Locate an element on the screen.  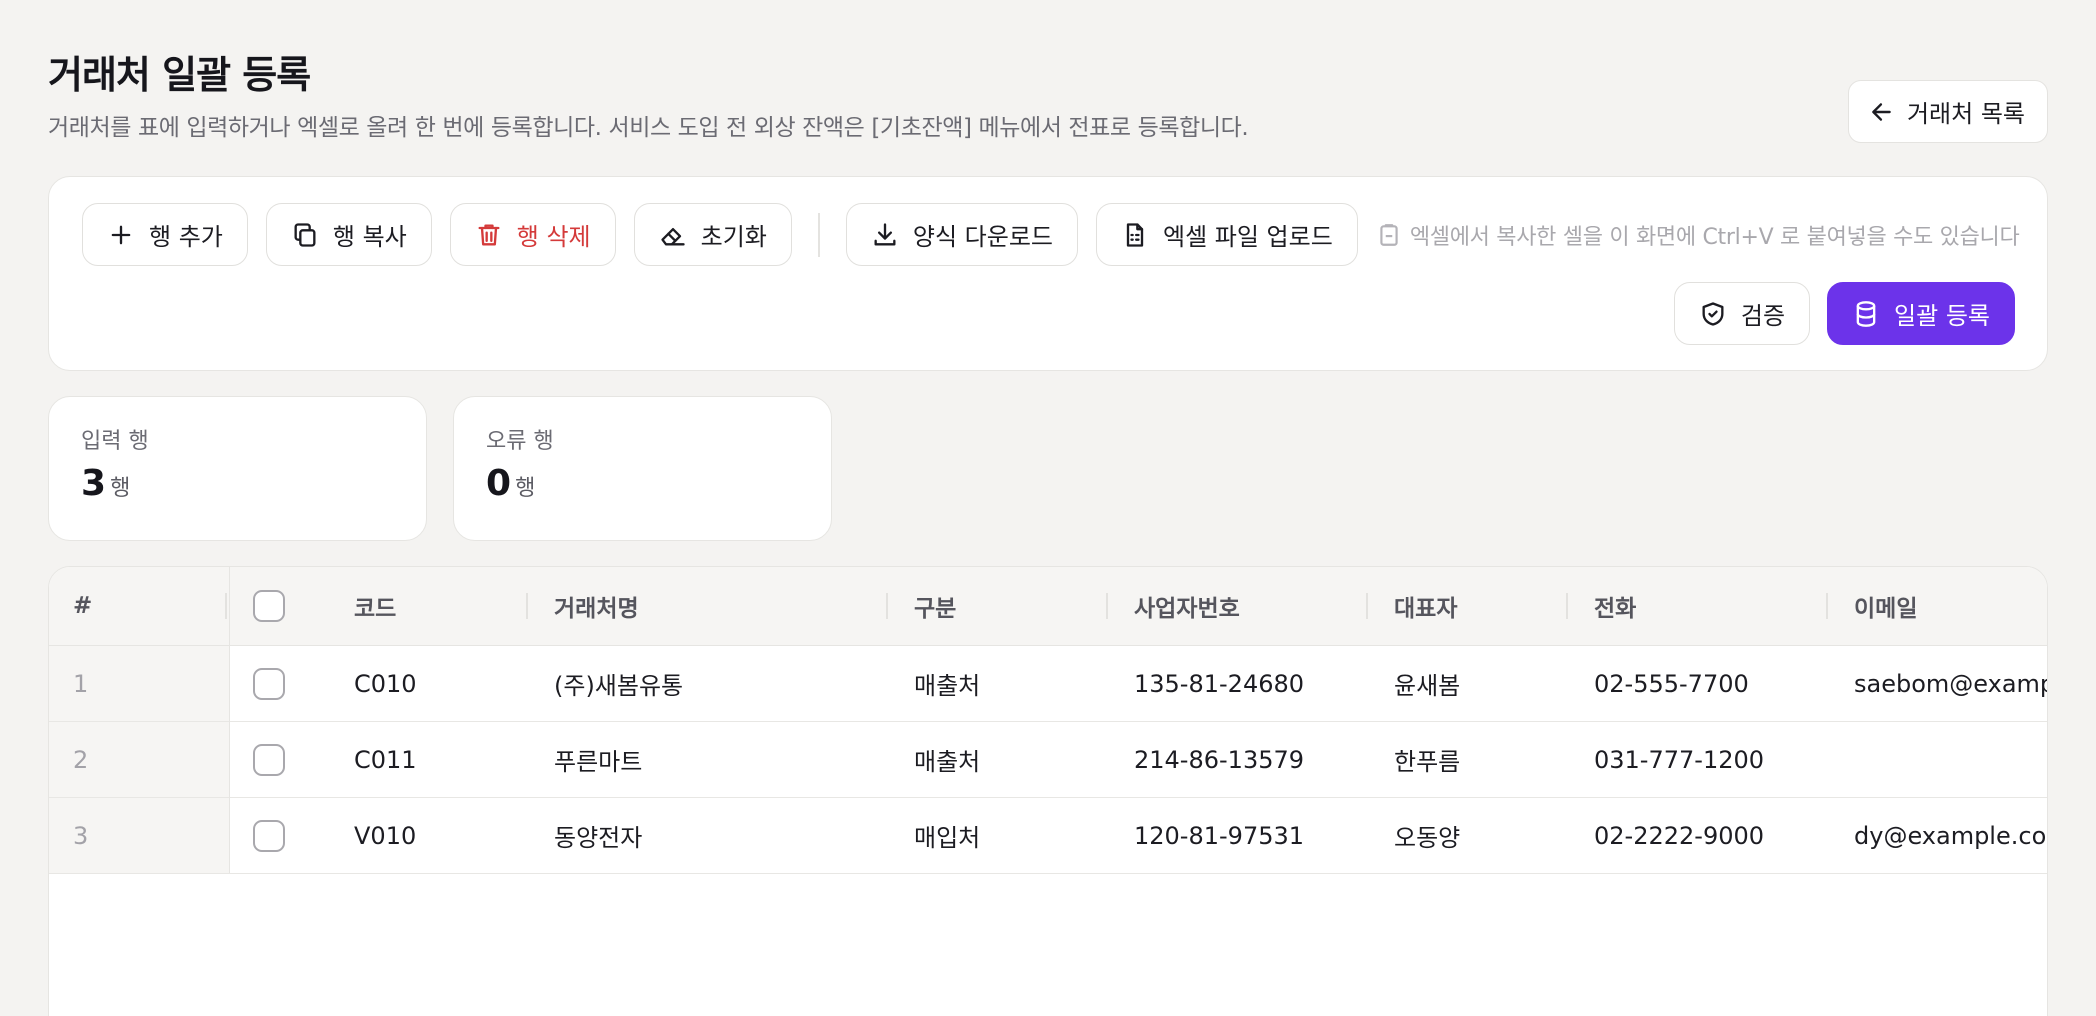
cell-phone: 02-2222-9000 is located at coordinates (1679, 835).